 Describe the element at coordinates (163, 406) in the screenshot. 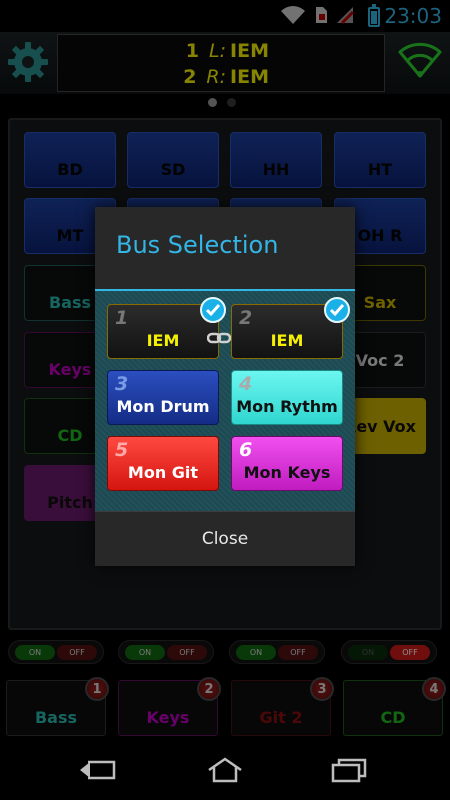

I see `bus-label: Mon Drum` at that location.